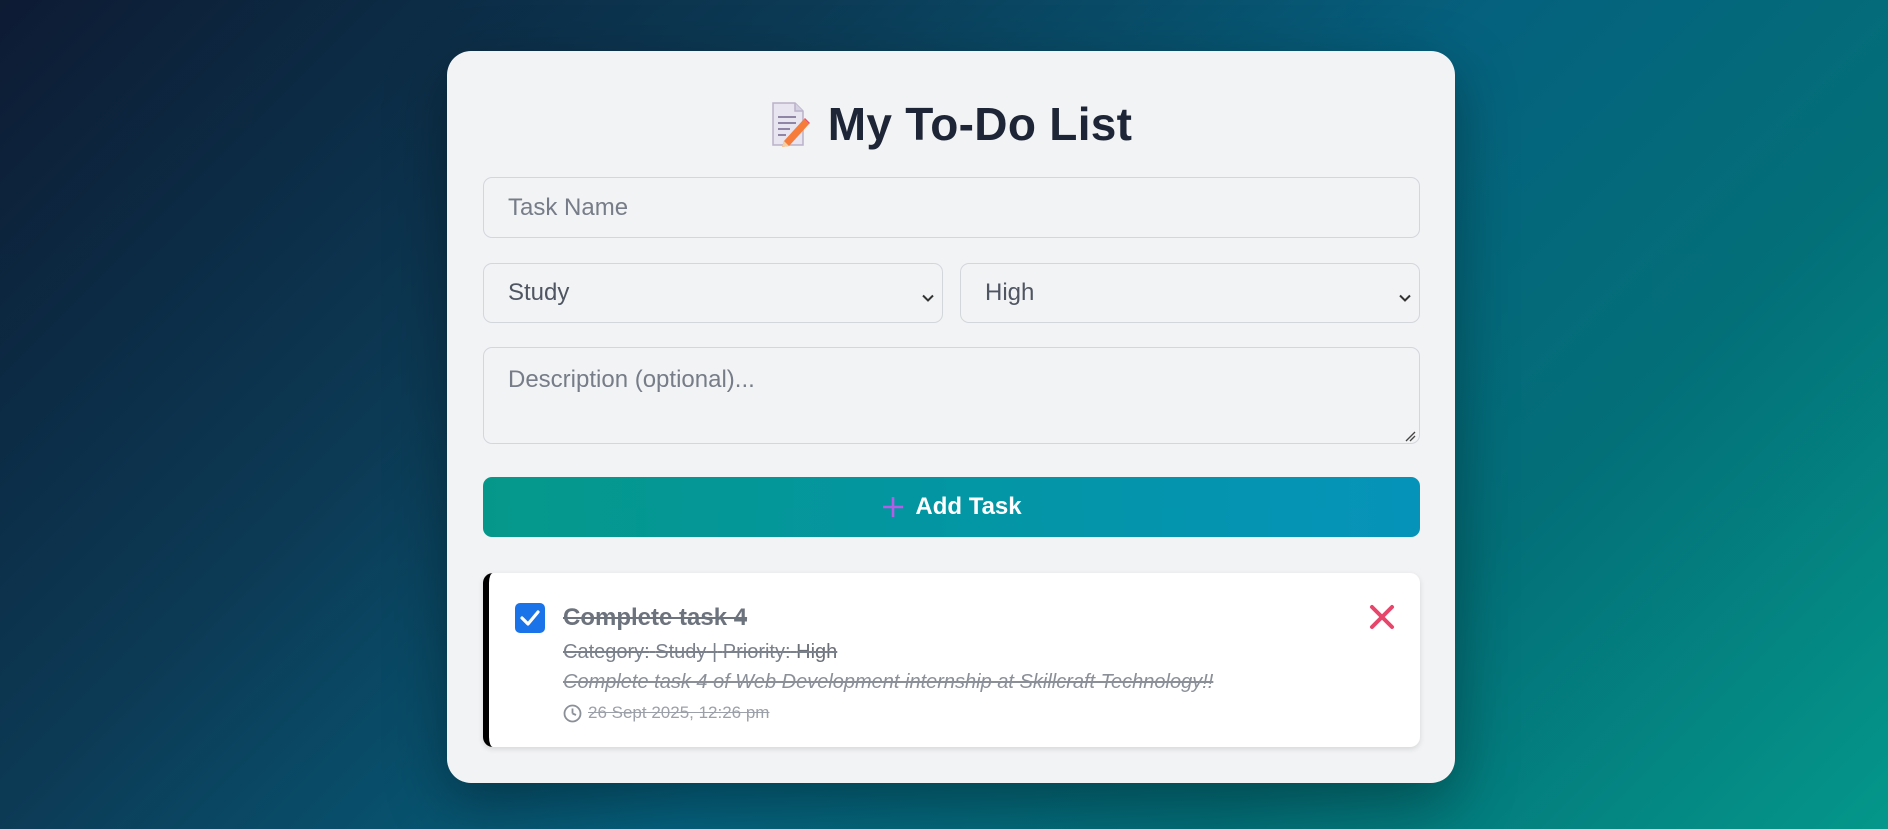 This screenshot has width=1888, height=829. What do you see at coordinates (817, 652) in the screenshot?
I see `task-priority: High` at bounding box center [817, 652].